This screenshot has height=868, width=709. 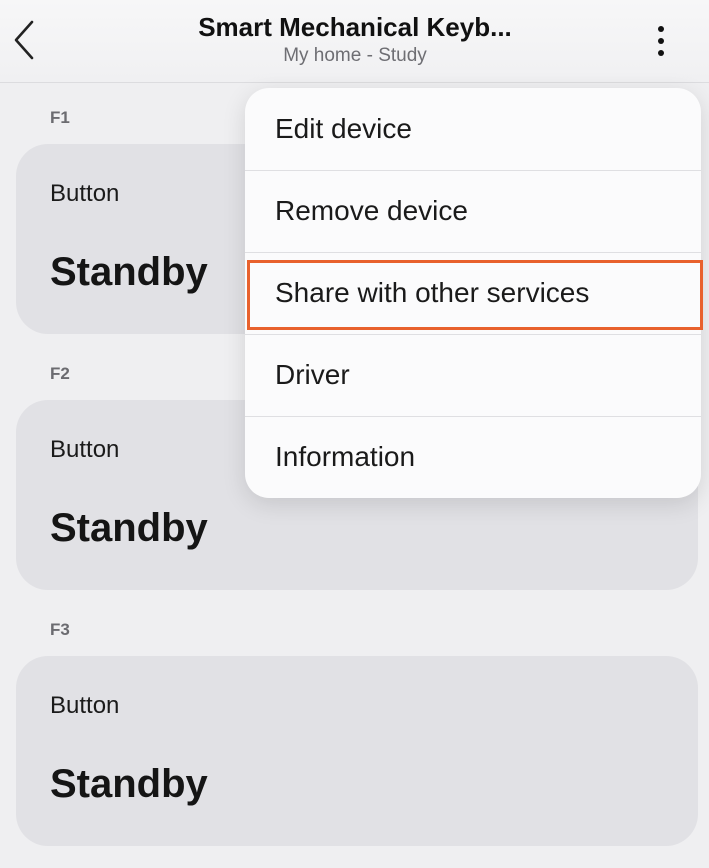 I want to click on back-button, so click(x=24, y=40).